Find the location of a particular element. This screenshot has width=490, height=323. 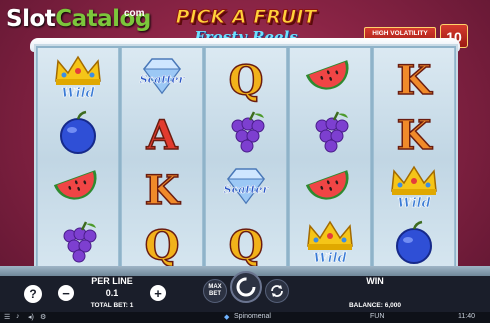

logo-slot-text: Slot is located at coordinates (31, 19).